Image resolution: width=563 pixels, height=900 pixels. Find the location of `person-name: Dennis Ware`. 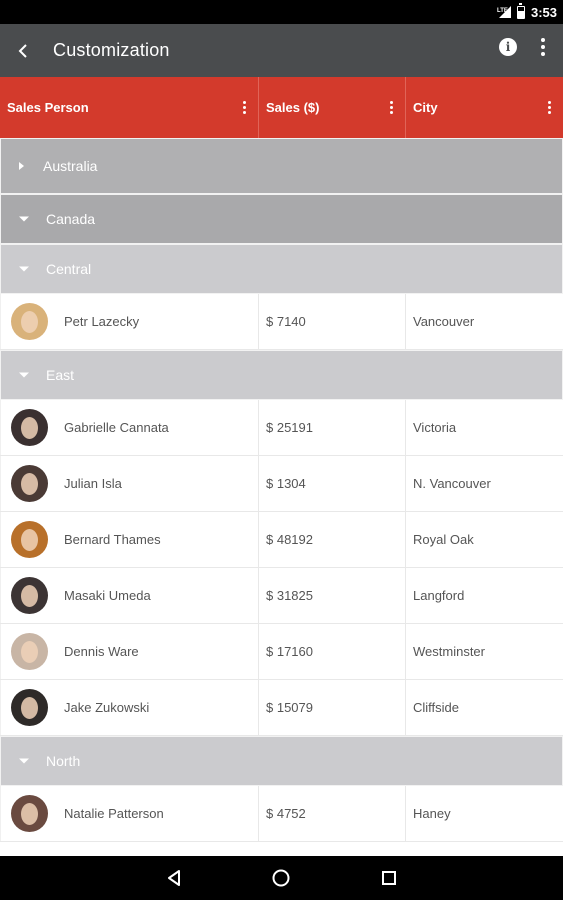

person-name: Dennis Ware is located at coordinates (101, 651).